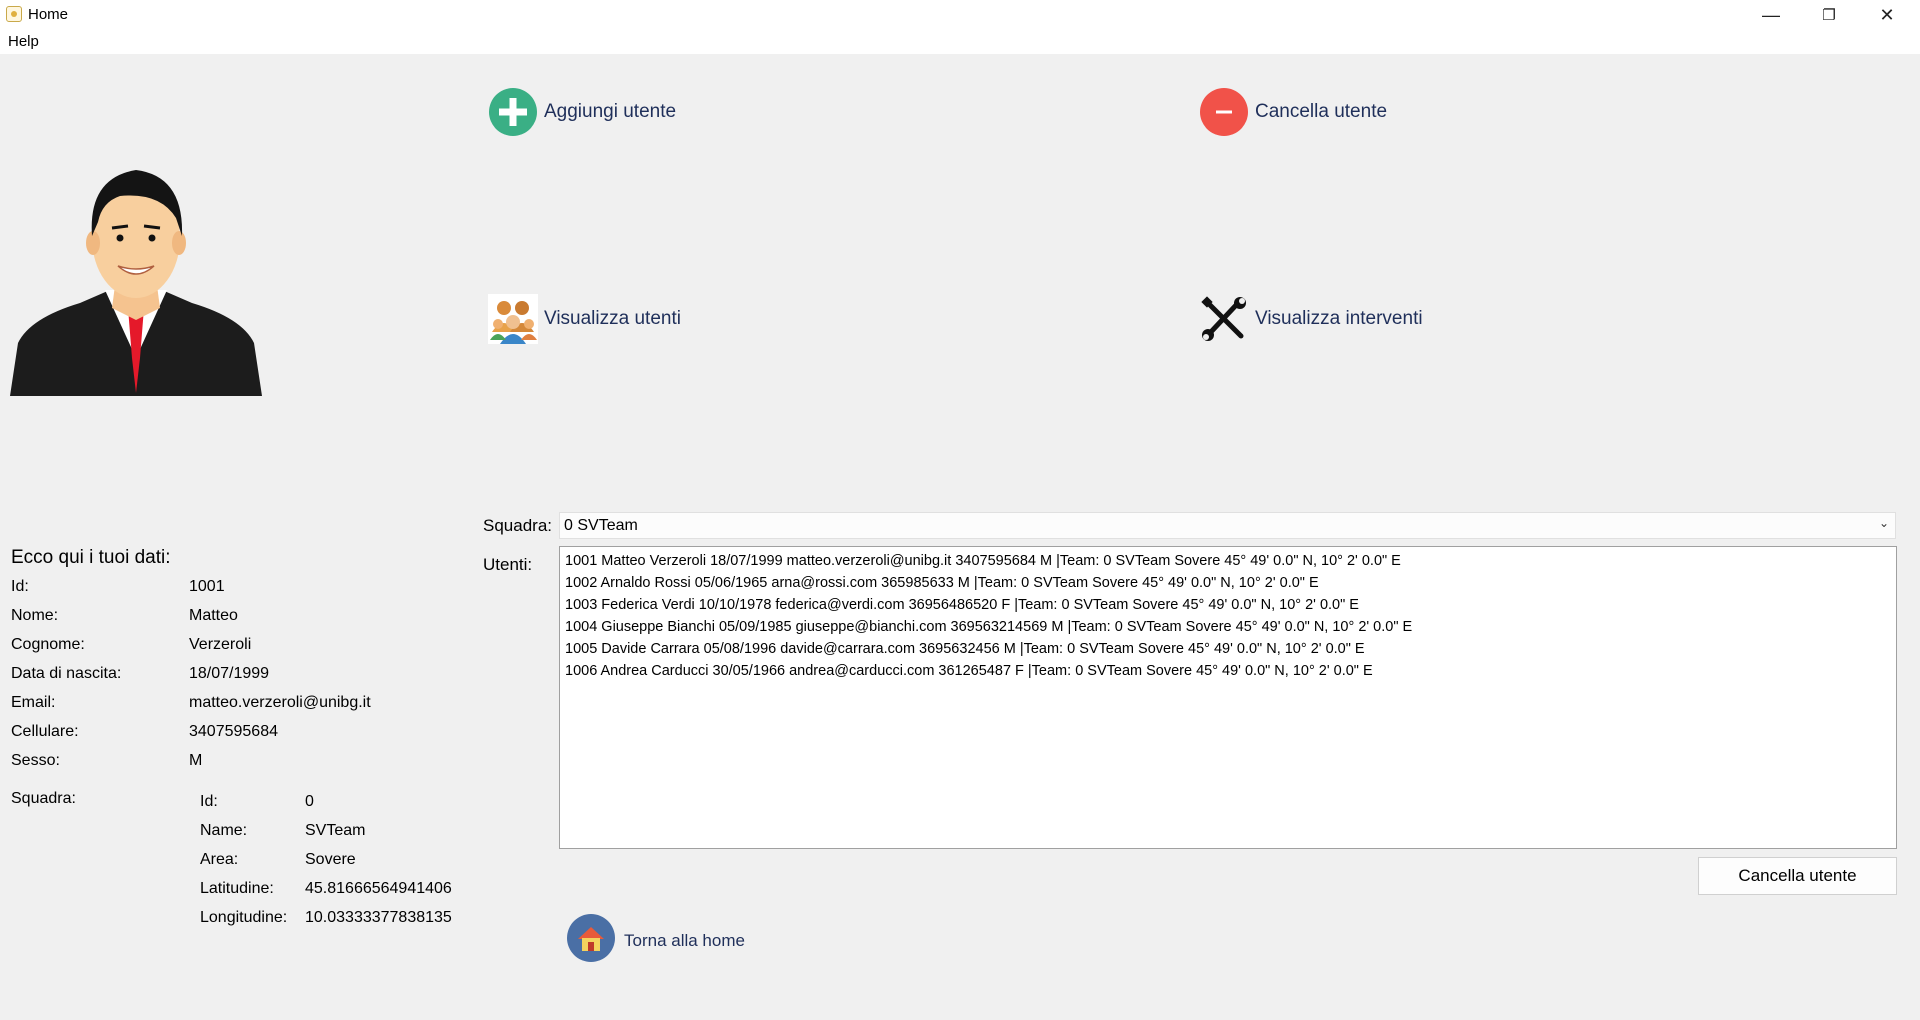 The width and height of the screenshot is (1920, 1020). What do you see at coordinates (513, 319) in the screenshot?
I see `users-group-icon` at bounding box center [513, 319].